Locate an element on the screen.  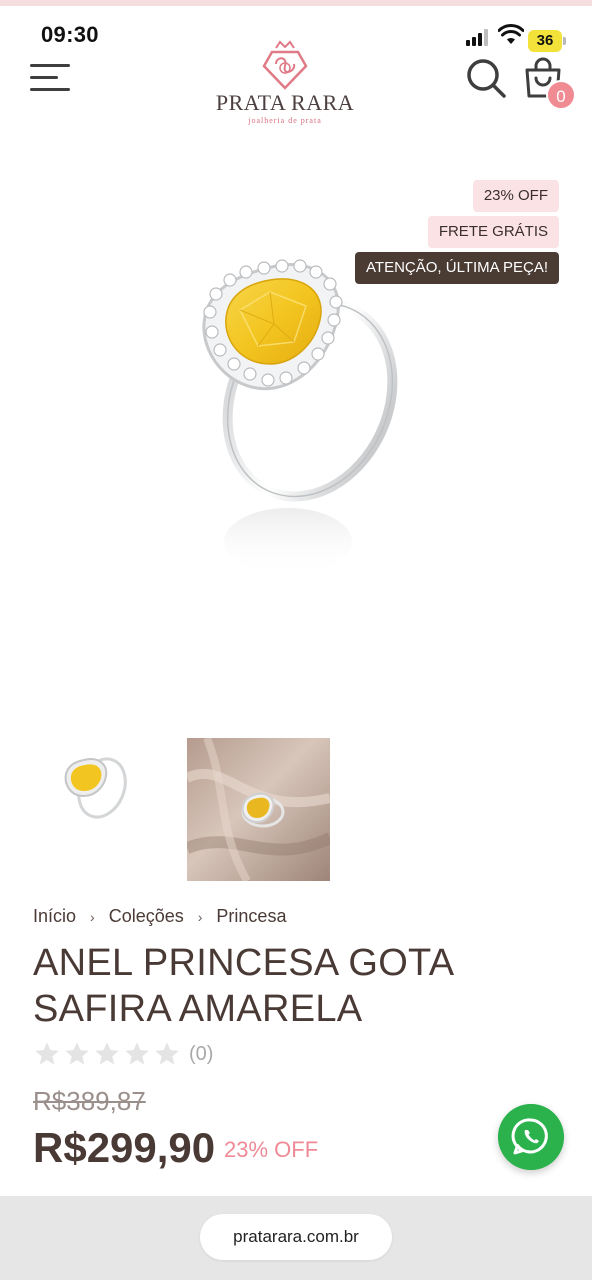
wifi-icon is located at coordinates (511, 34).